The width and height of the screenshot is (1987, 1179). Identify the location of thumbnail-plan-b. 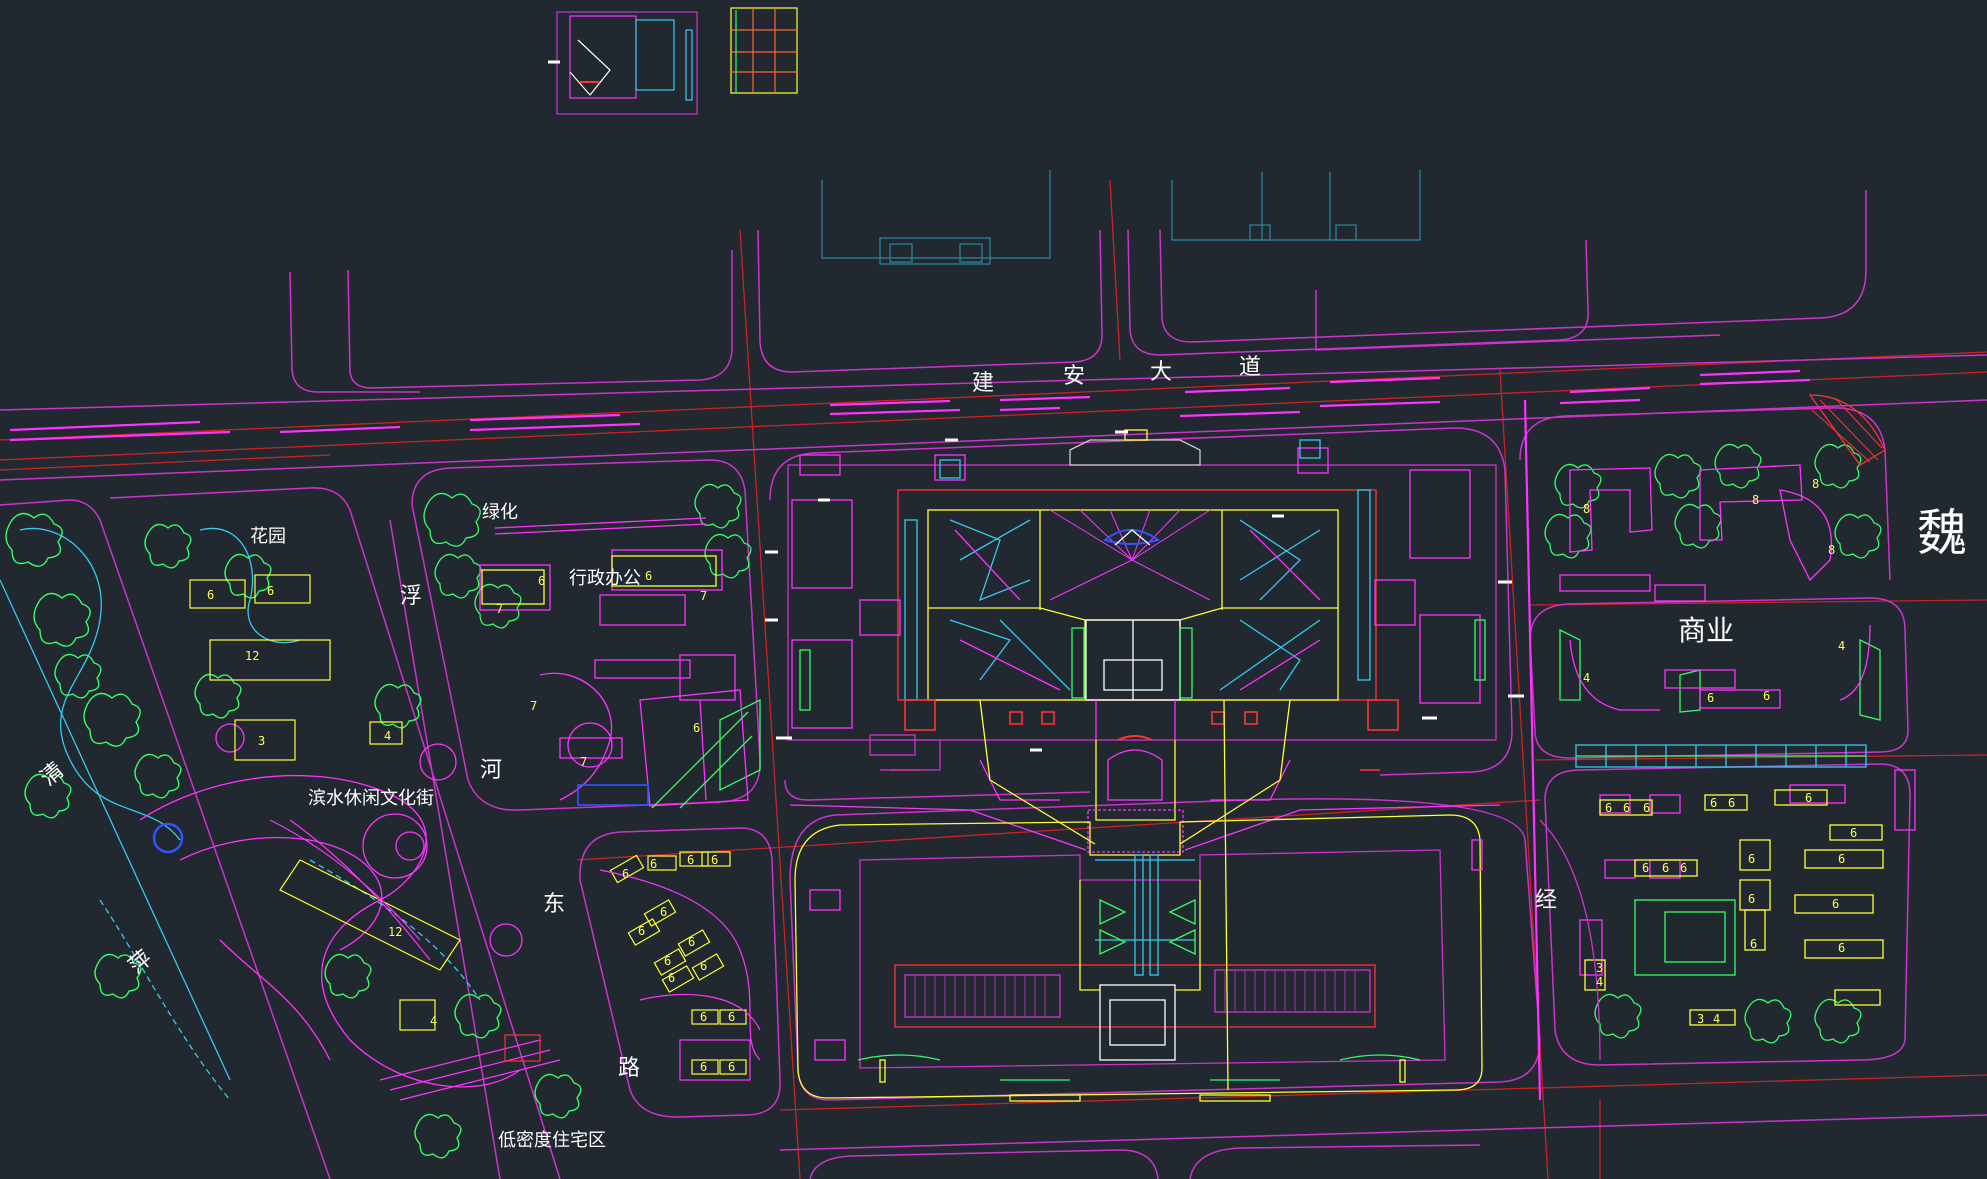
(764, 50).